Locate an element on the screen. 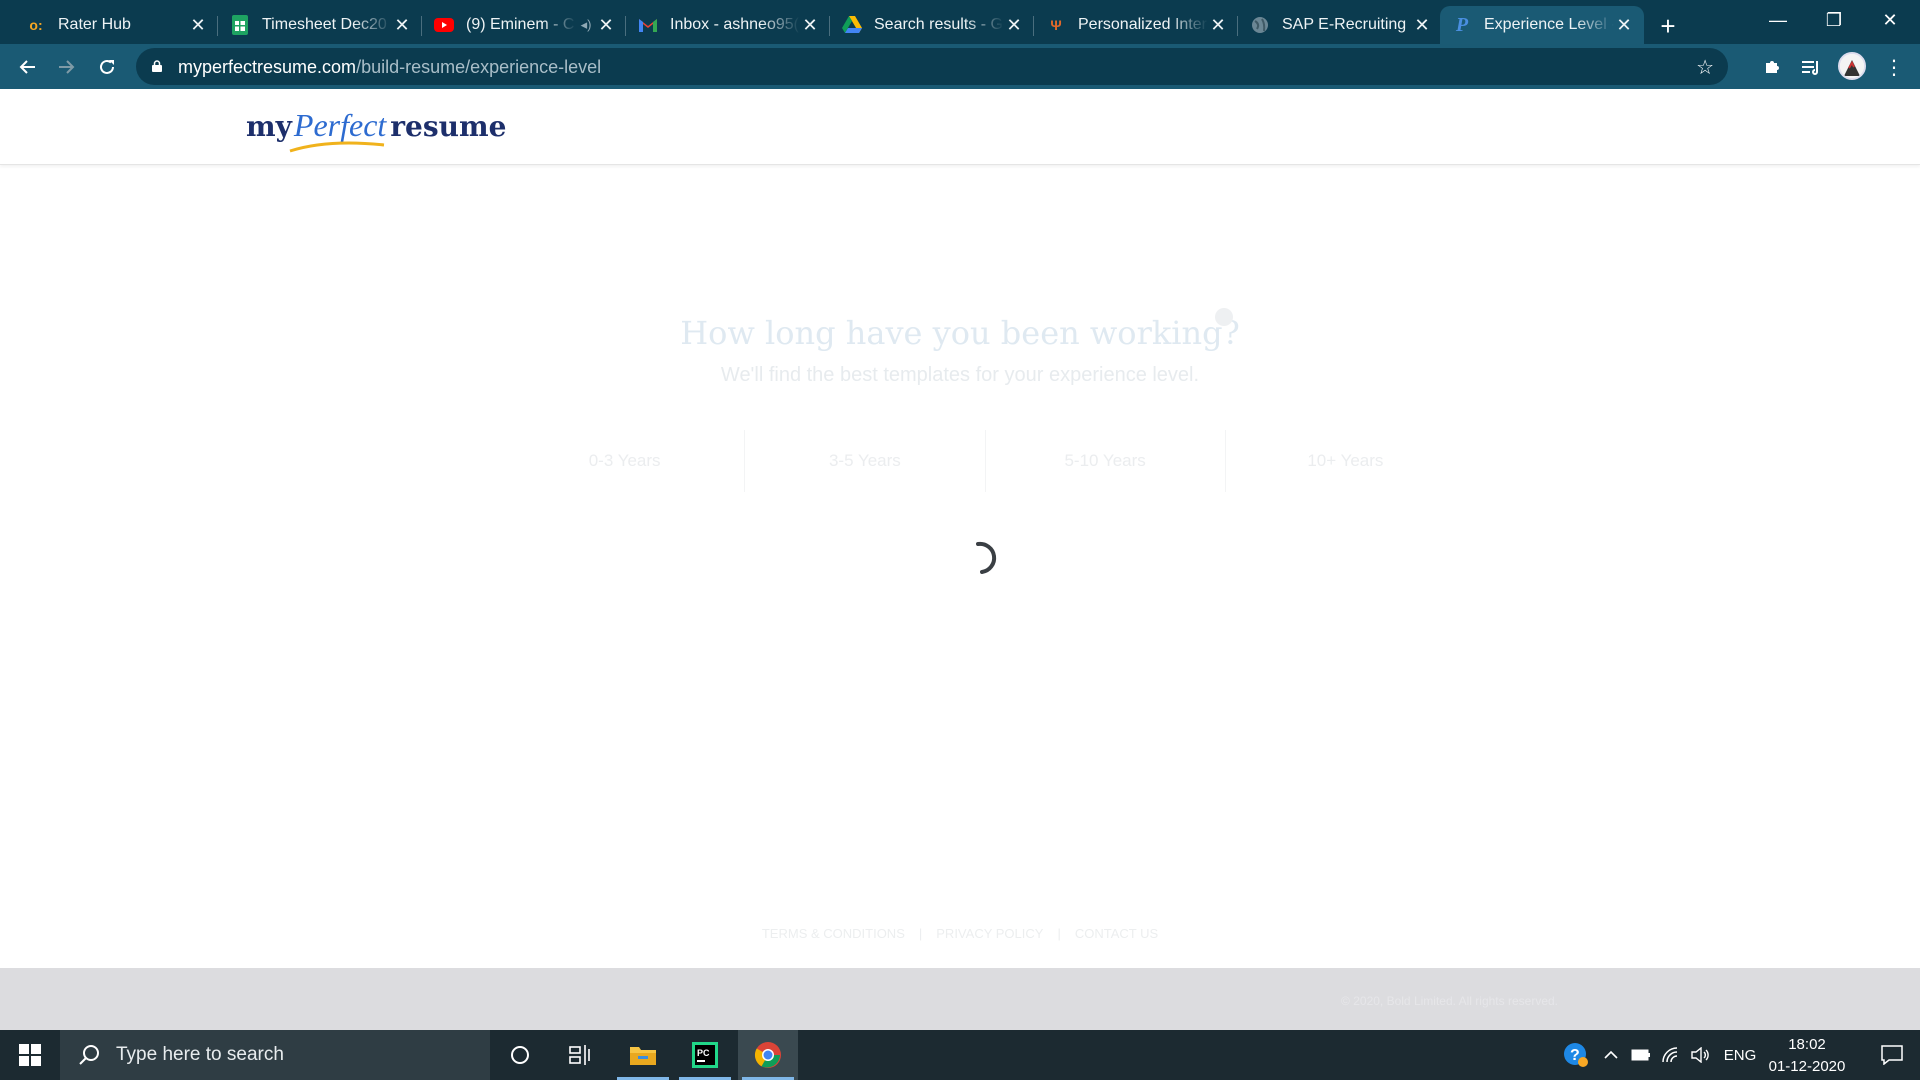  tab-gmail: Inbox - ashneo95( ✕ is located at coordinates (728, 25).